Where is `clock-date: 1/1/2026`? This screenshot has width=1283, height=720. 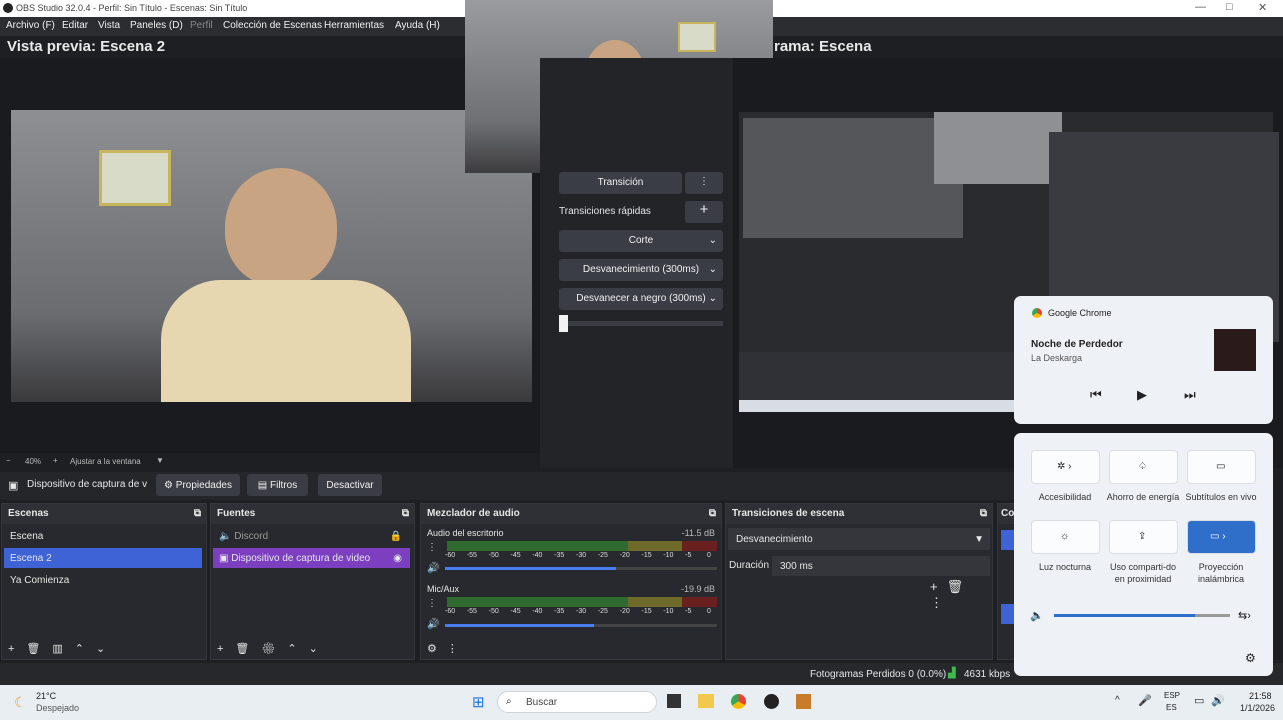
clock-date: 1/1/2026 is located at coordinates (1257, 708).